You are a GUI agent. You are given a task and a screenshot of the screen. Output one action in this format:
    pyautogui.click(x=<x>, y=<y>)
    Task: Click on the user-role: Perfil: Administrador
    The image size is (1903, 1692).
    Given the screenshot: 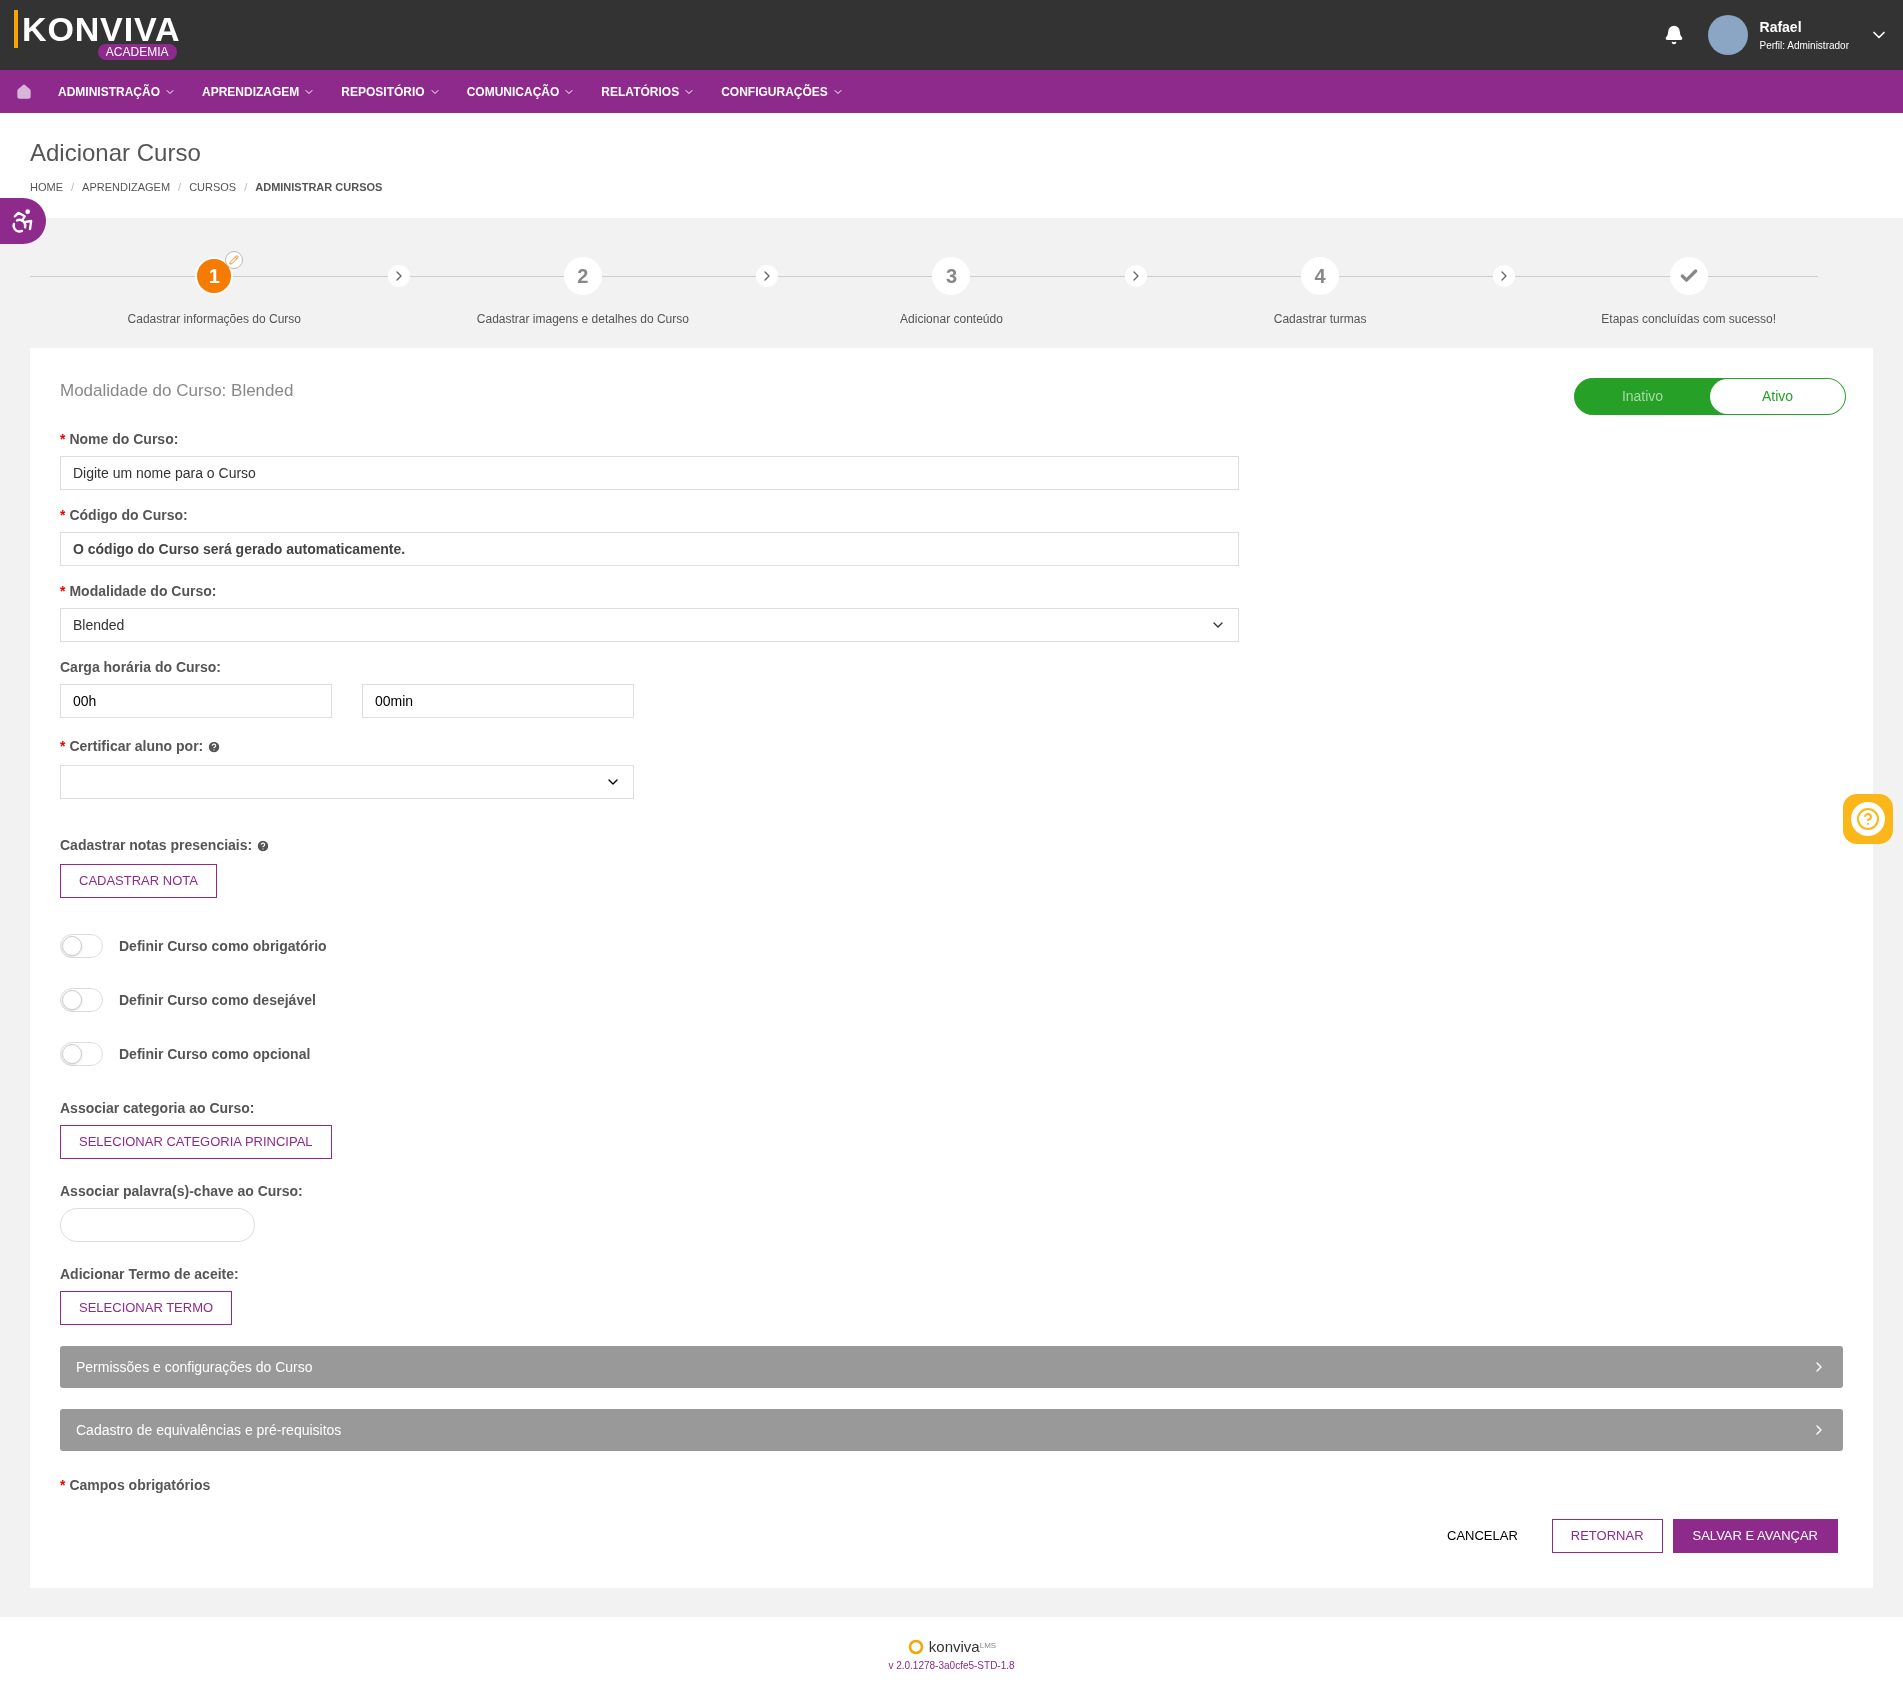 What is the action you would take?
    pyautogui.click(x=1804, y=46)
    